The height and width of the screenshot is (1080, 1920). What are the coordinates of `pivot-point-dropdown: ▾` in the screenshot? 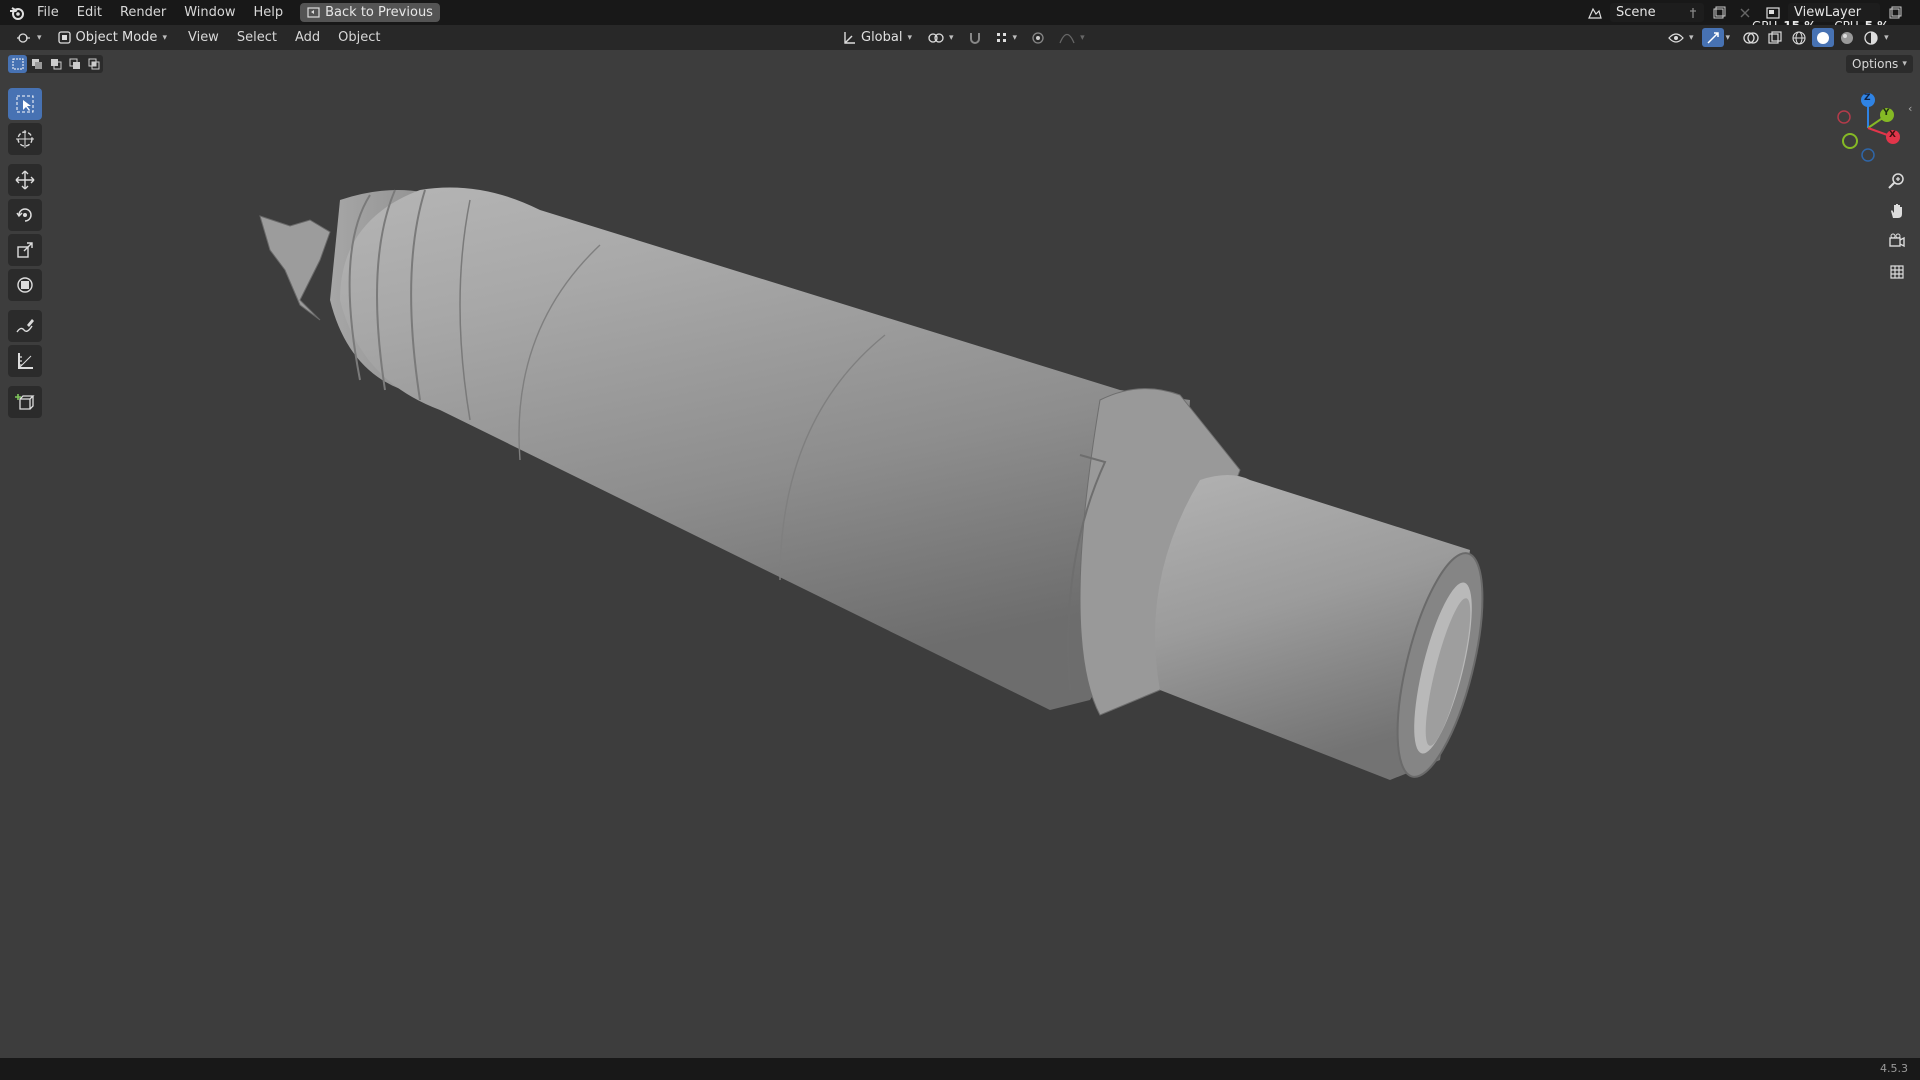 It's located at (941, 37).